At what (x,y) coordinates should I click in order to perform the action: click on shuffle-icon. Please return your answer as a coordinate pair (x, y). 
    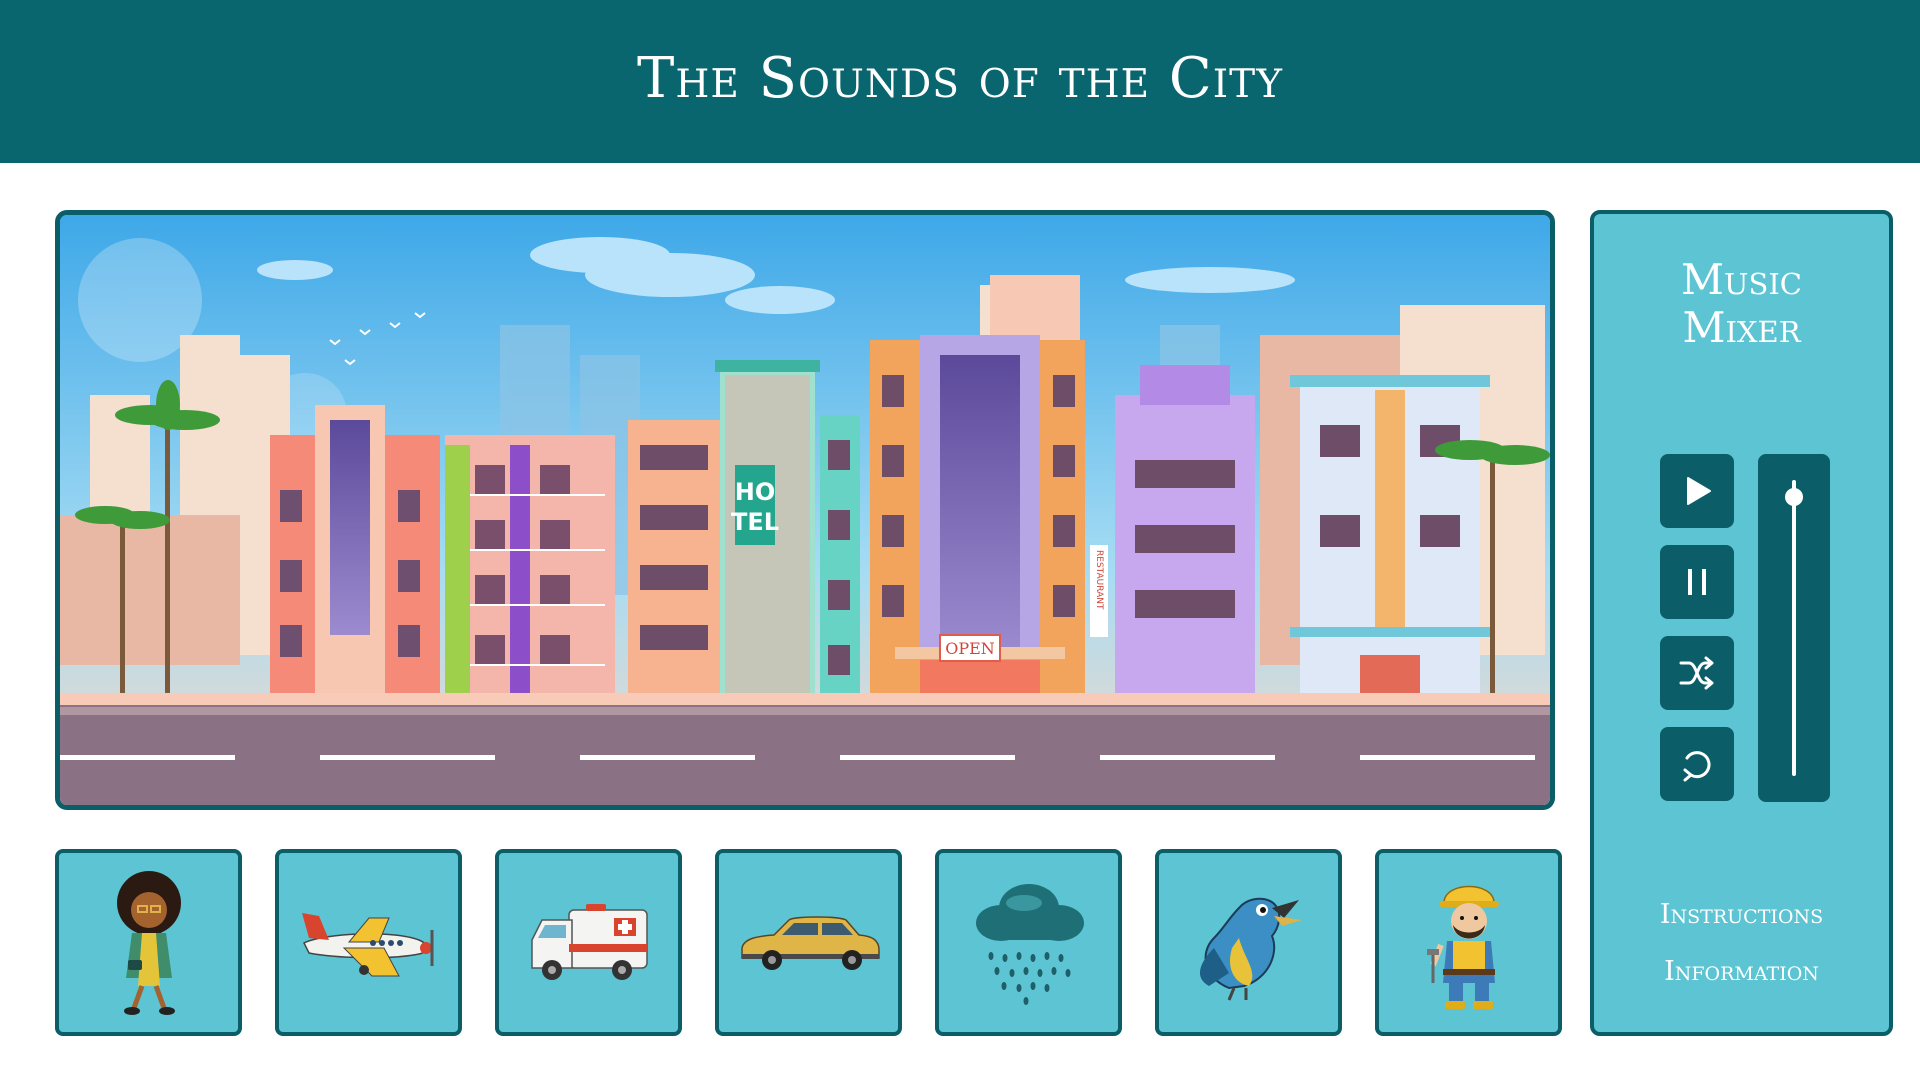
    Looking at the image, I should click on (1696, 673).